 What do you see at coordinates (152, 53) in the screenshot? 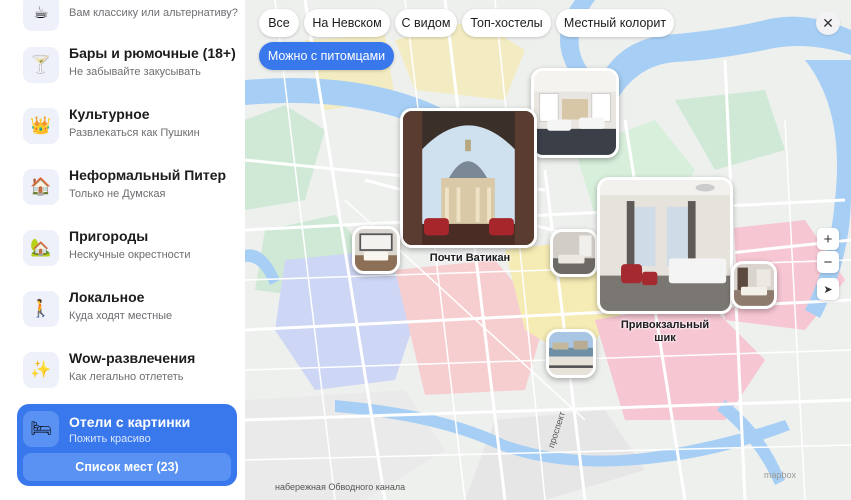
I see `category-title: Бары и рюмочные (18+)` at bounding box center [152, 53].